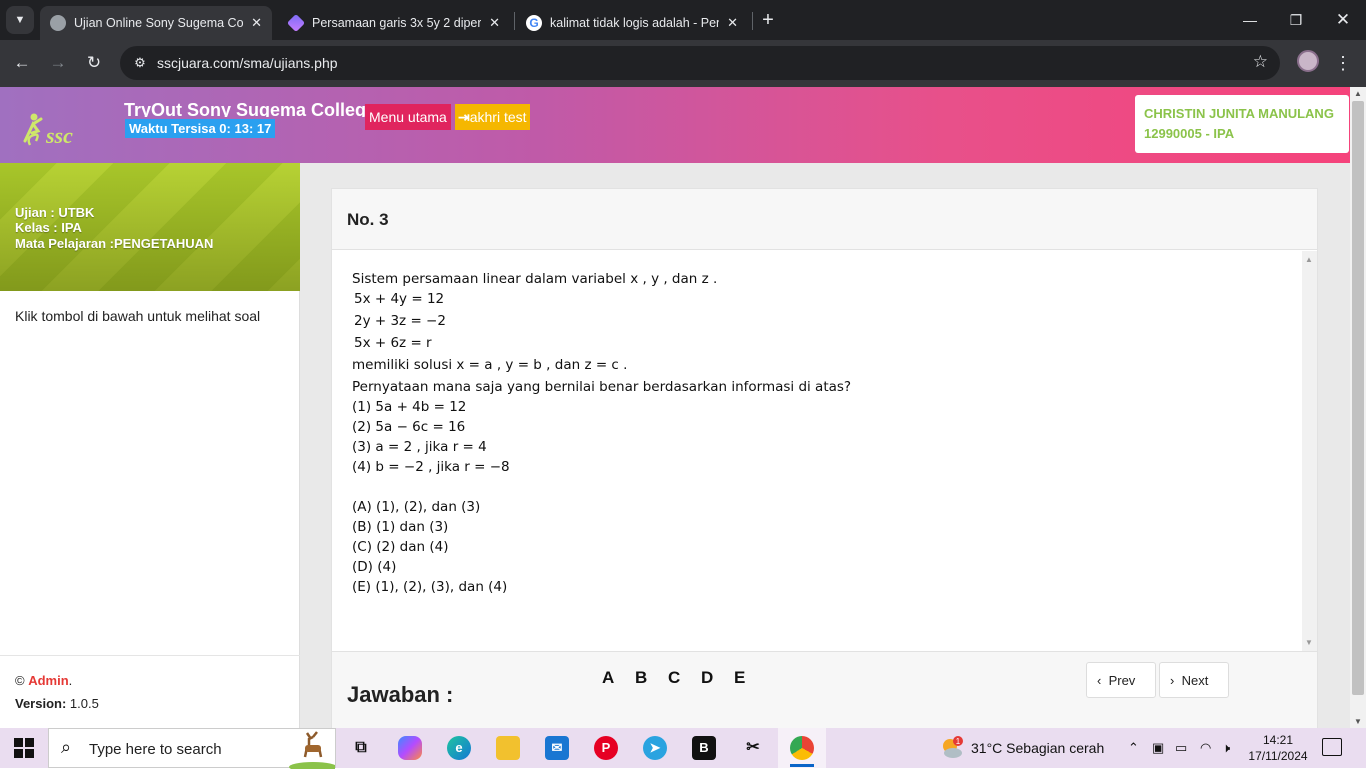 Image resolution: width=1366 pixels, height=769 pixels. I want to click on notification-center-icon, so click(1332, 747).